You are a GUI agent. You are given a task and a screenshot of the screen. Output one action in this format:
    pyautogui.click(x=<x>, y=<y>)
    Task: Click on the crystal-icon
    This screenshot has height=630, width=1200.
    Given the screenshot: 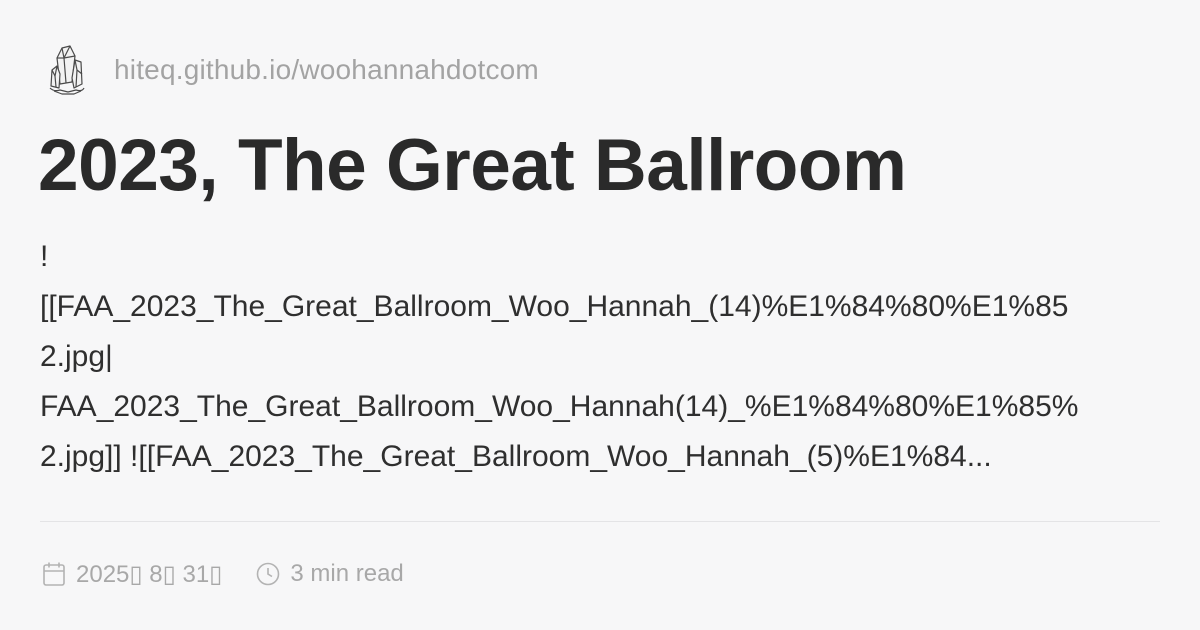 What is the action you would take?
    pyautogui.click(x=67, y=70)
    